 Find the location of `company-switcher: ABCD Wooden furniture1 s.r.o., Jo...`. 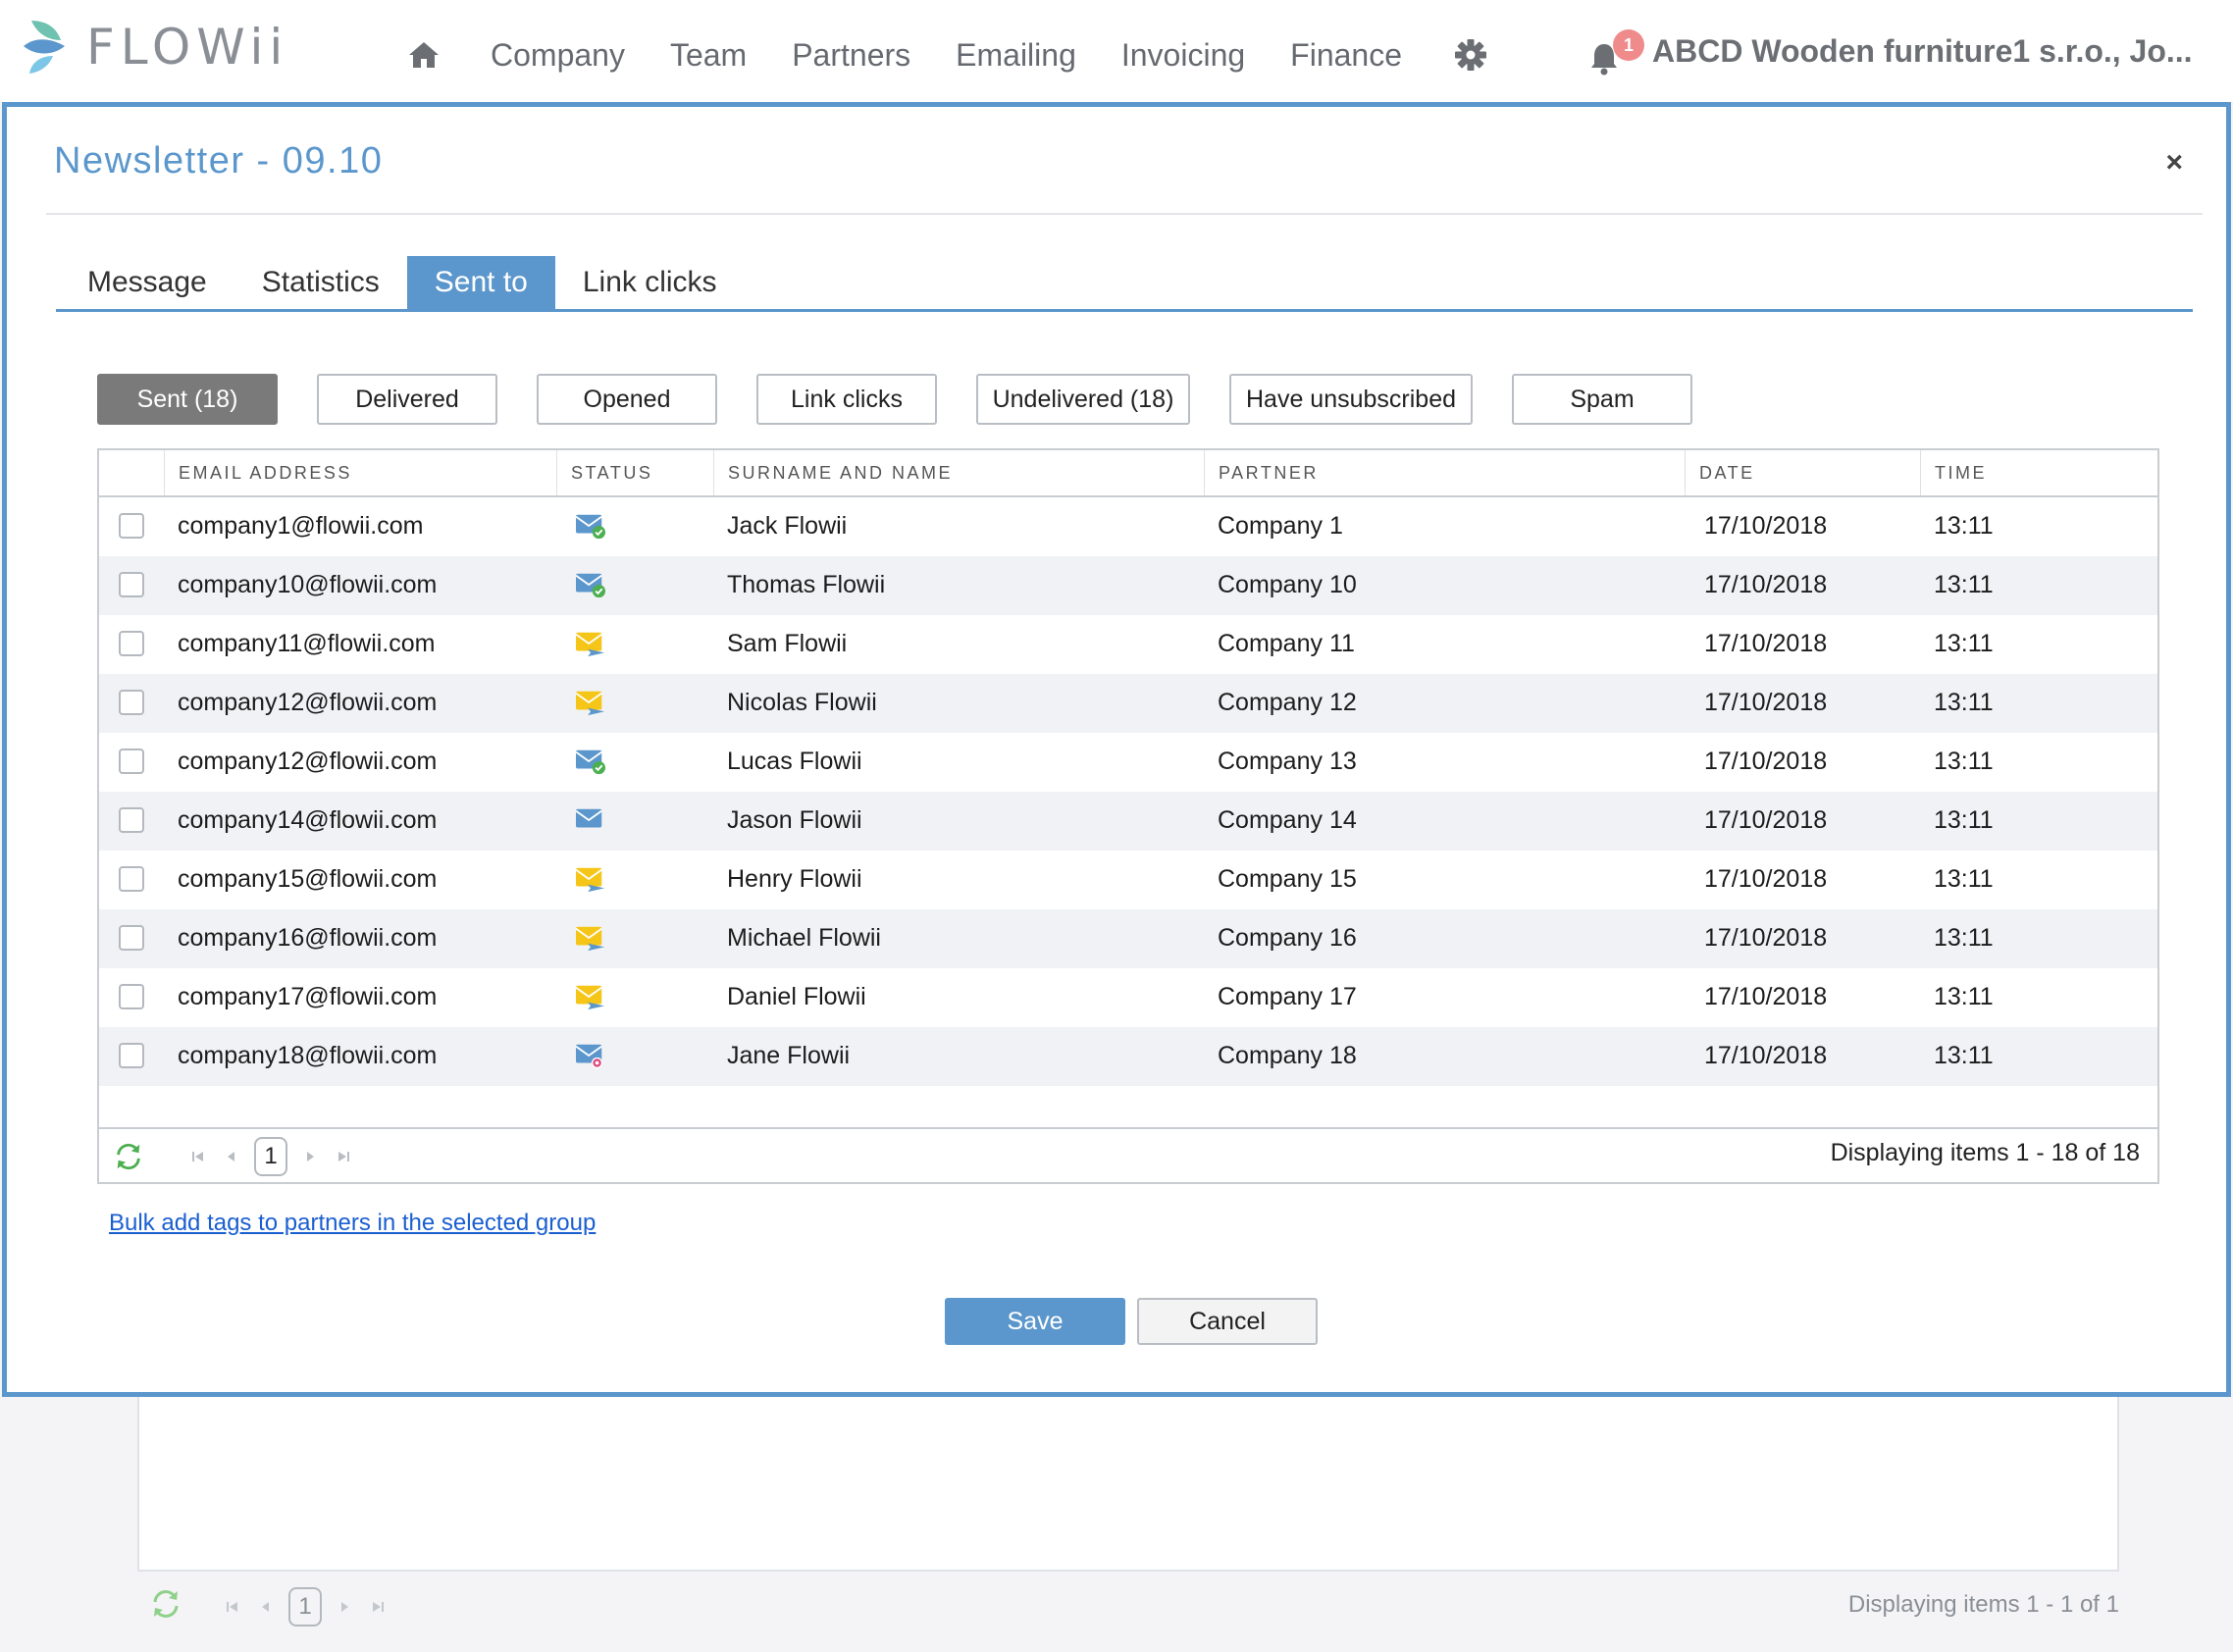

company-switcher: ABCD Wooden furniture1 s.r.o., Jo... is located at coordinates (1922, 51).